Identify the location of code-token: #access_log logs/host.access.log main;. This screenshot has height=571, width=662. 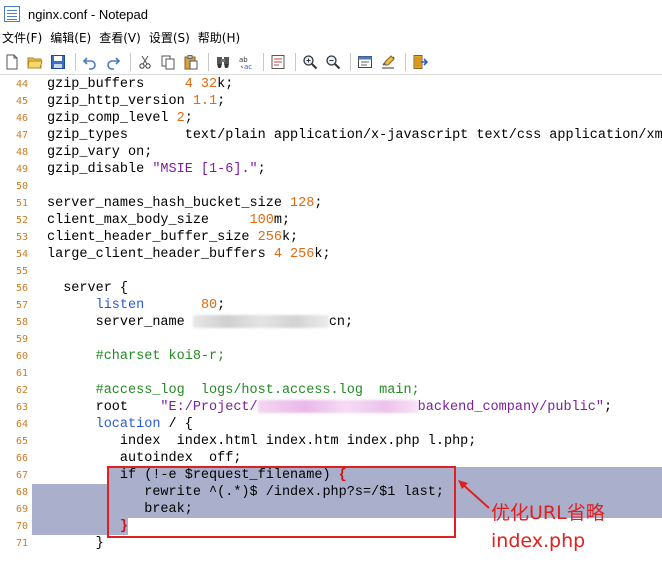
(257, 390).